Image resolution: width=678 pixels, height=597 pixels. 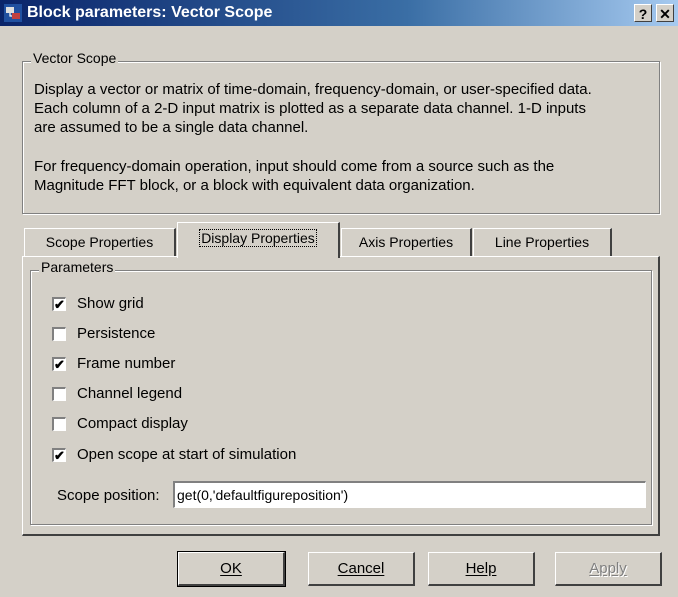 I want to click on tab-line-properties: Line Properties, so click(x=542, y=242).